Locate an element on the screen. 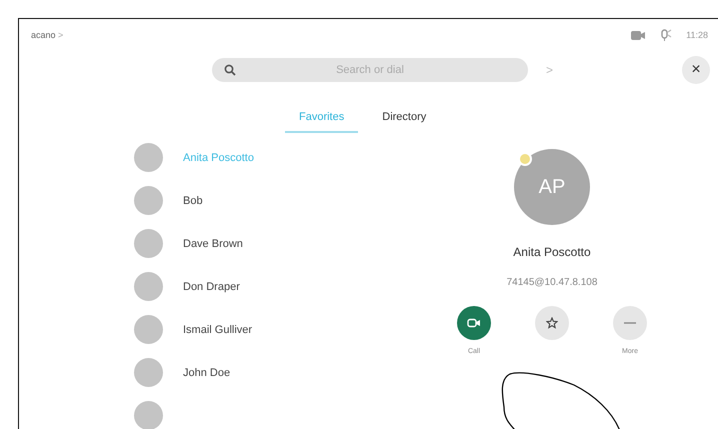  contact-name: Ismail Gulliver is located at coordinates (217, 330).